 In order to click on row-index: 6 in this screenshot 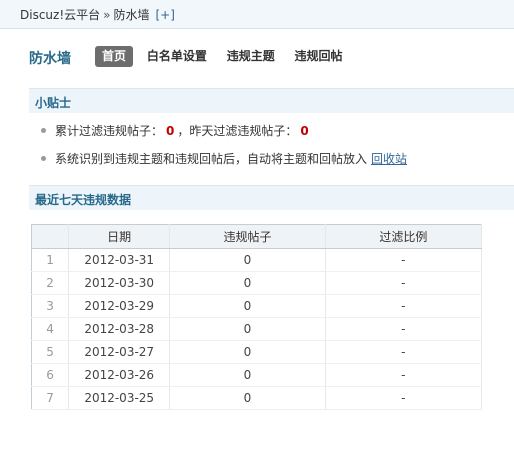, I will do `click(50, 375)`.